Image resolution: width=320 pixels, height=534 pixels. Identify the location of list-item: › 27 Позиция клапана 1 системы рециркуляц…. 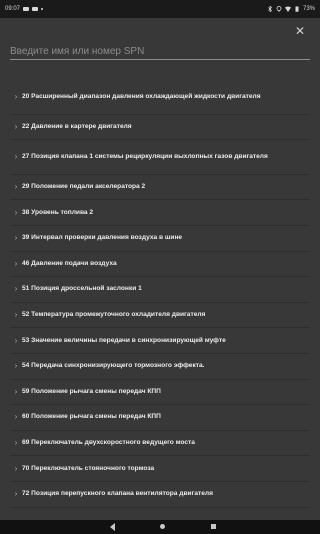
(160, 157).